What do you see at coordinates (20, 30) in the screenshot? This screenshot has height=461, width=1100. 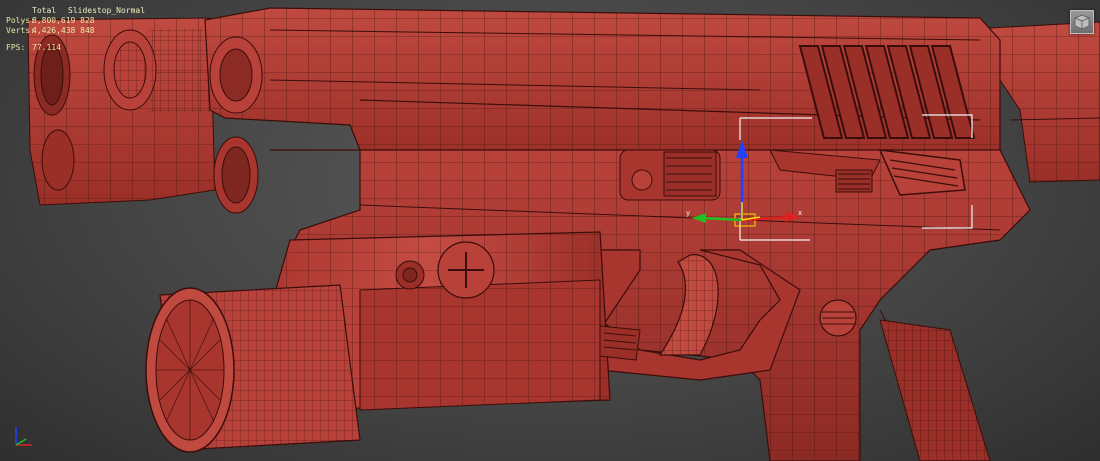 I see `verts-label: Verts:` at bounding box center [20, 30].